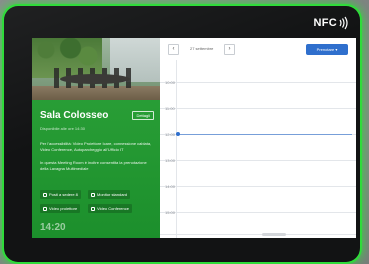  What do you see at coordinates (170, 212) in the screenshot?
I see `hour-label: 15:00` at bounding box center [170, 212].